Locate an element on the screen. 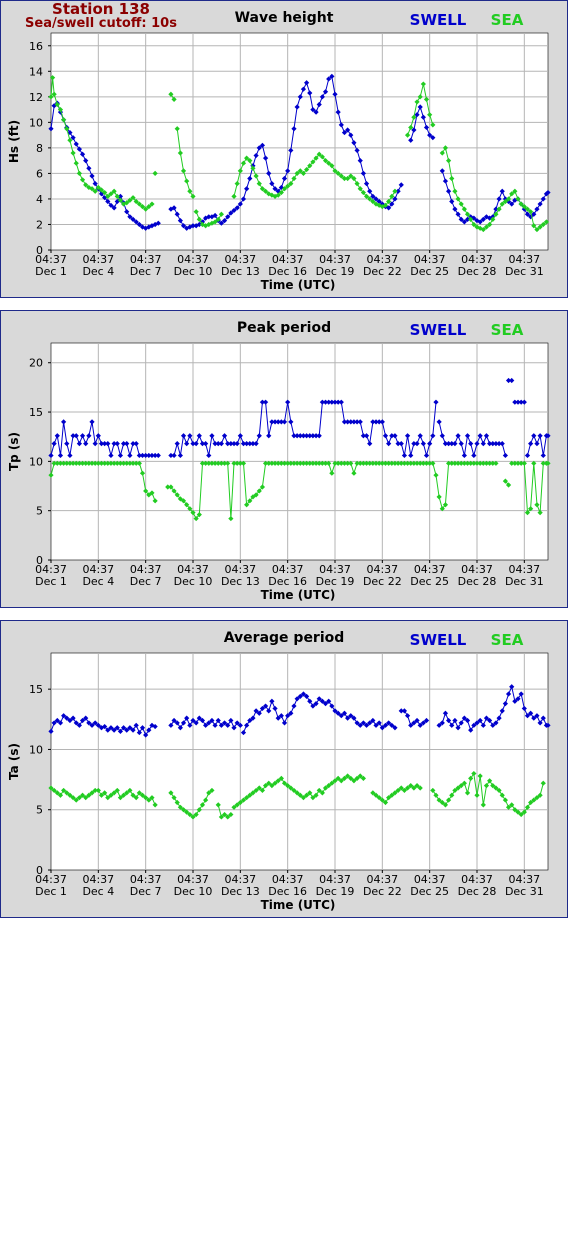 The image size is (570, 1240). y-axis-label: Ta (s) is located at coordinates (14, 761).